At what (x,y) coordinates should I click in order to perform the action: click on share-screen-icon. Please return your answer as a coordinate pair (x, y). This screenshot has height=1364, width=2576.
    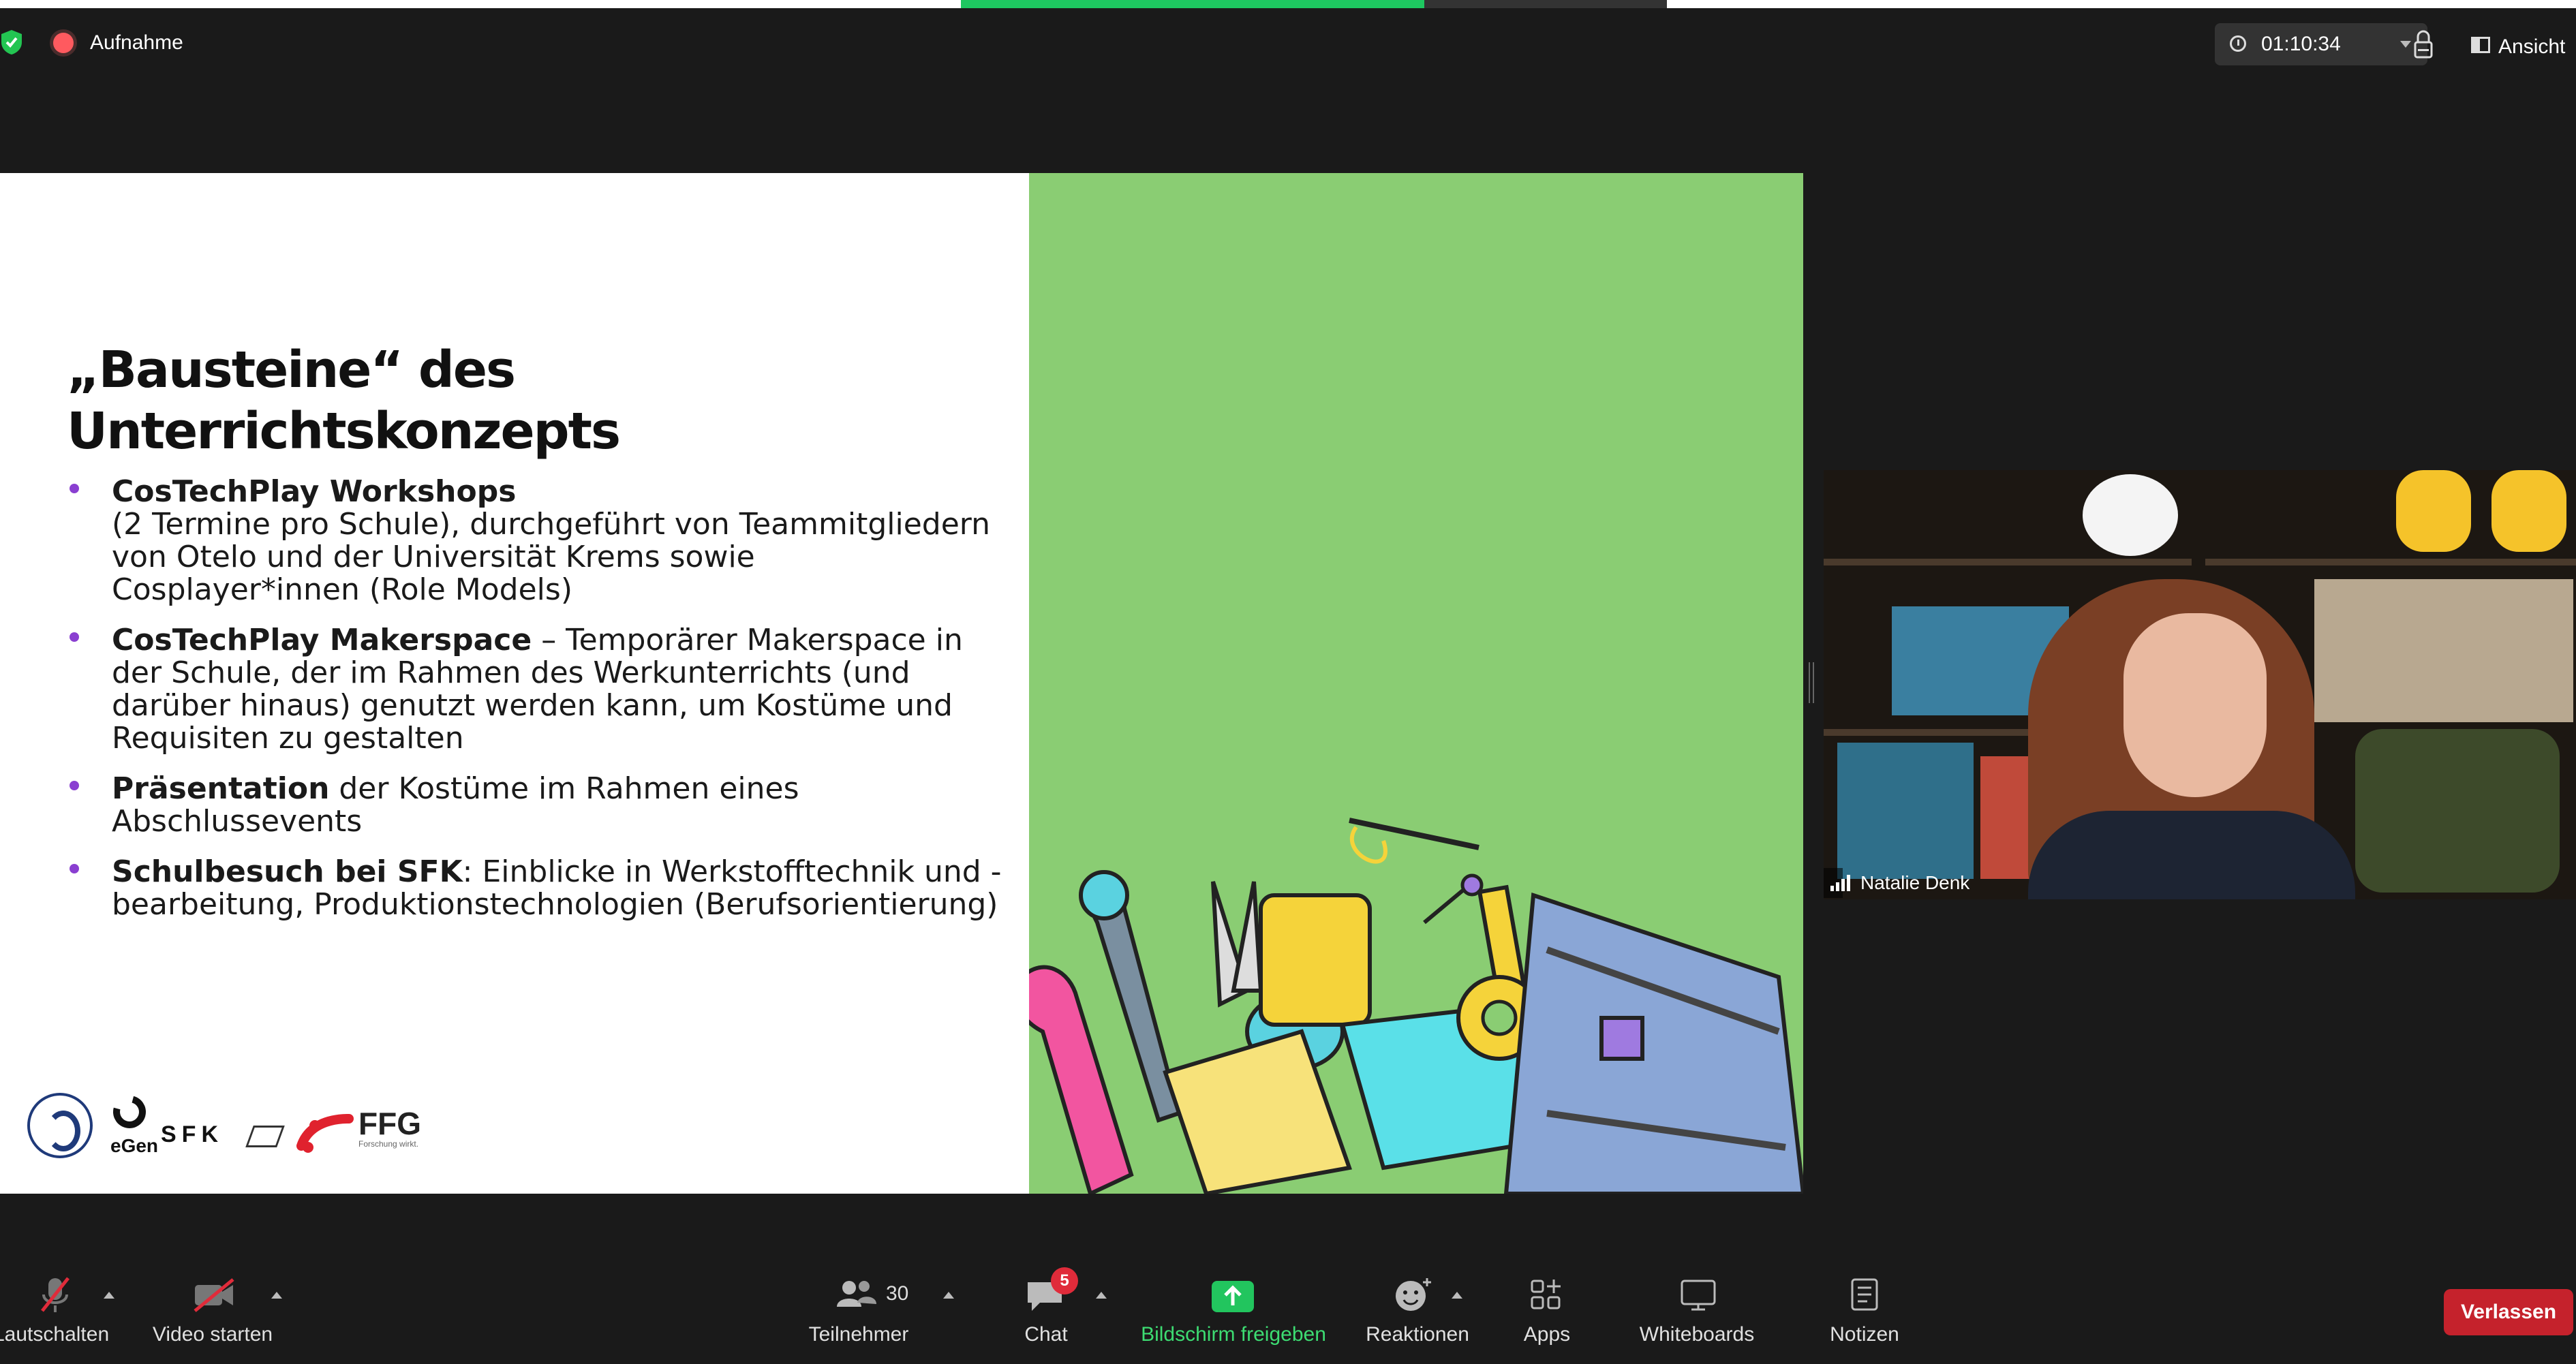
    Looking at the image, I should click on (1233, 1296).